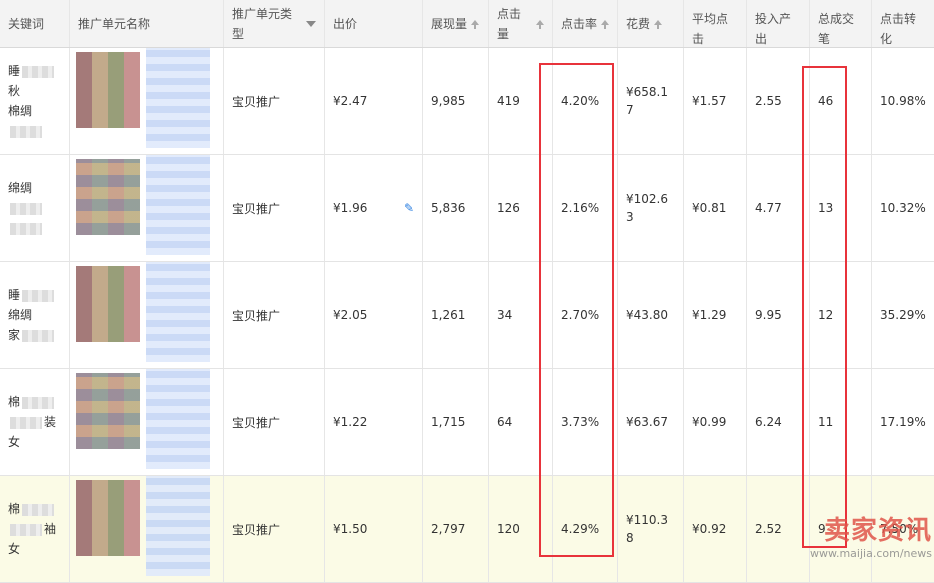  I want to click on watermark: 卖家资讯 www.maijia.com/news, so click(871, 535).